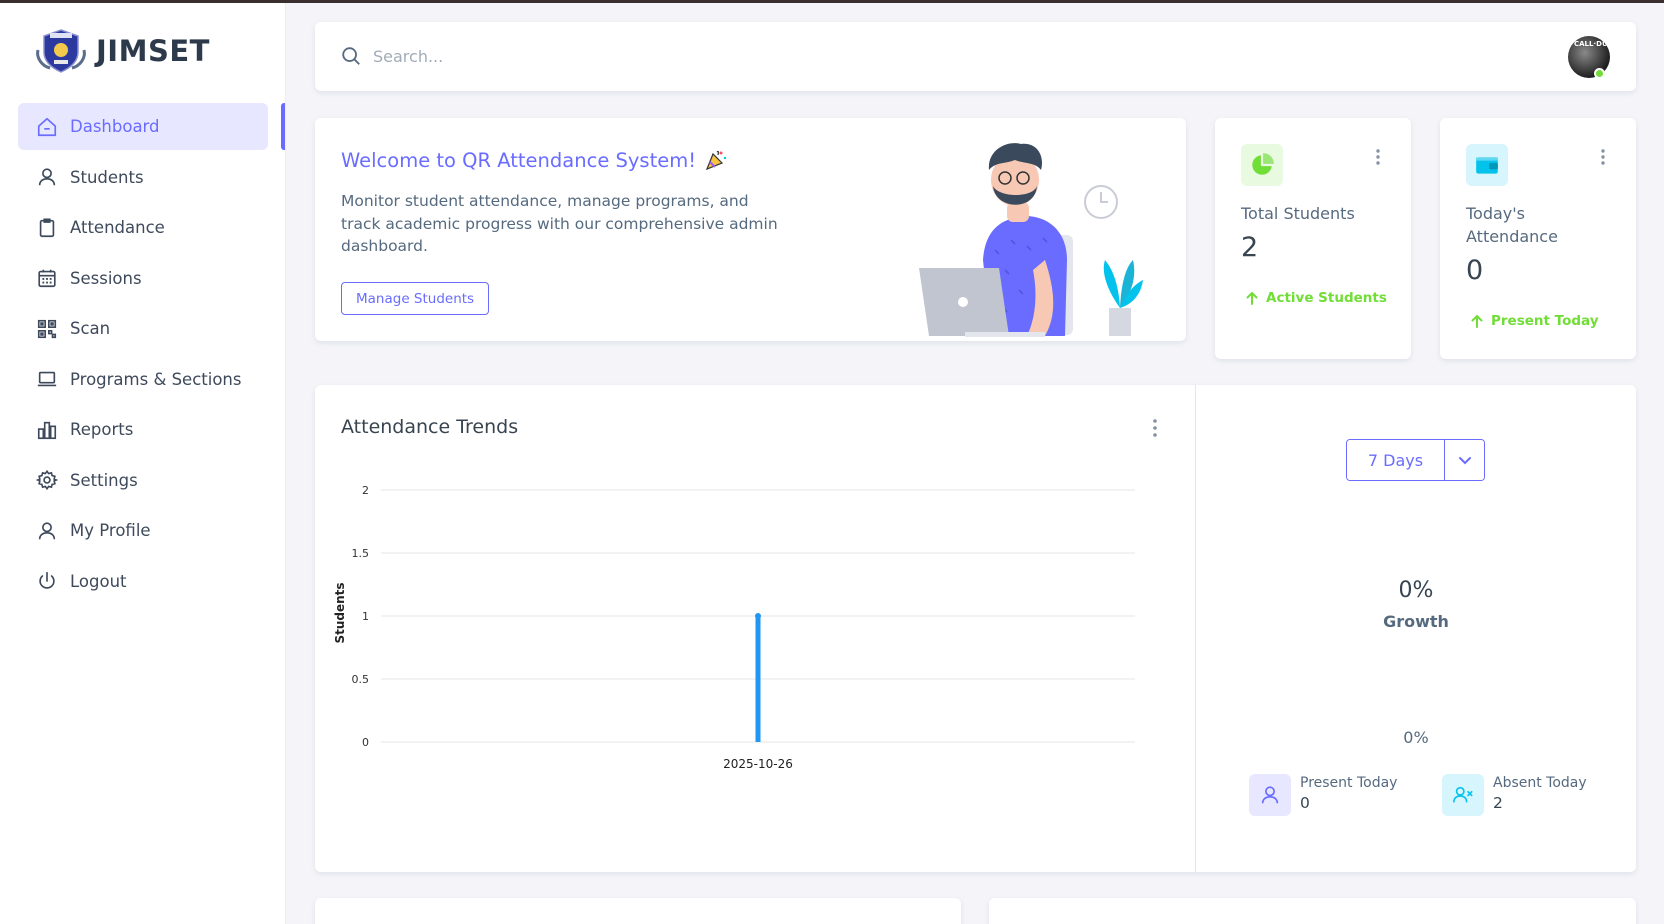 This screenshot has width=1664, height=924. What do you see at coordinates (1323, 795) in the screenshot?
I see `present-today-stat: Present Today 0` at bounding box center [1323, 795].